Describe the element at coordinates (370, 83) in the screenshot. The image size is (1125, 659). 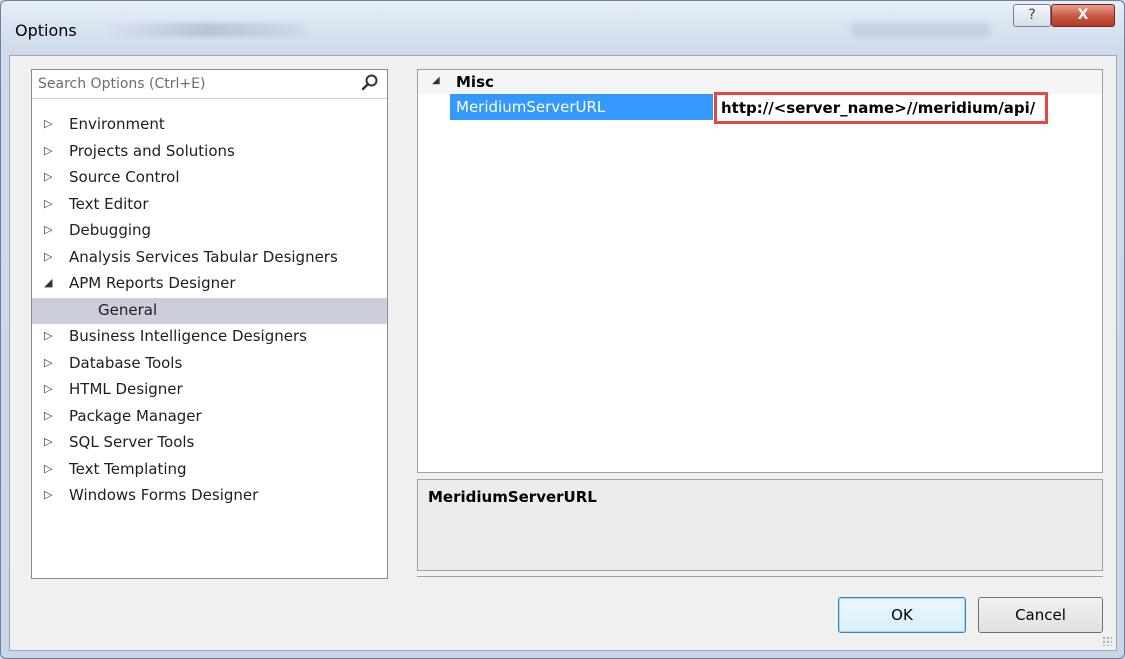
I see `search-icon` at that location.